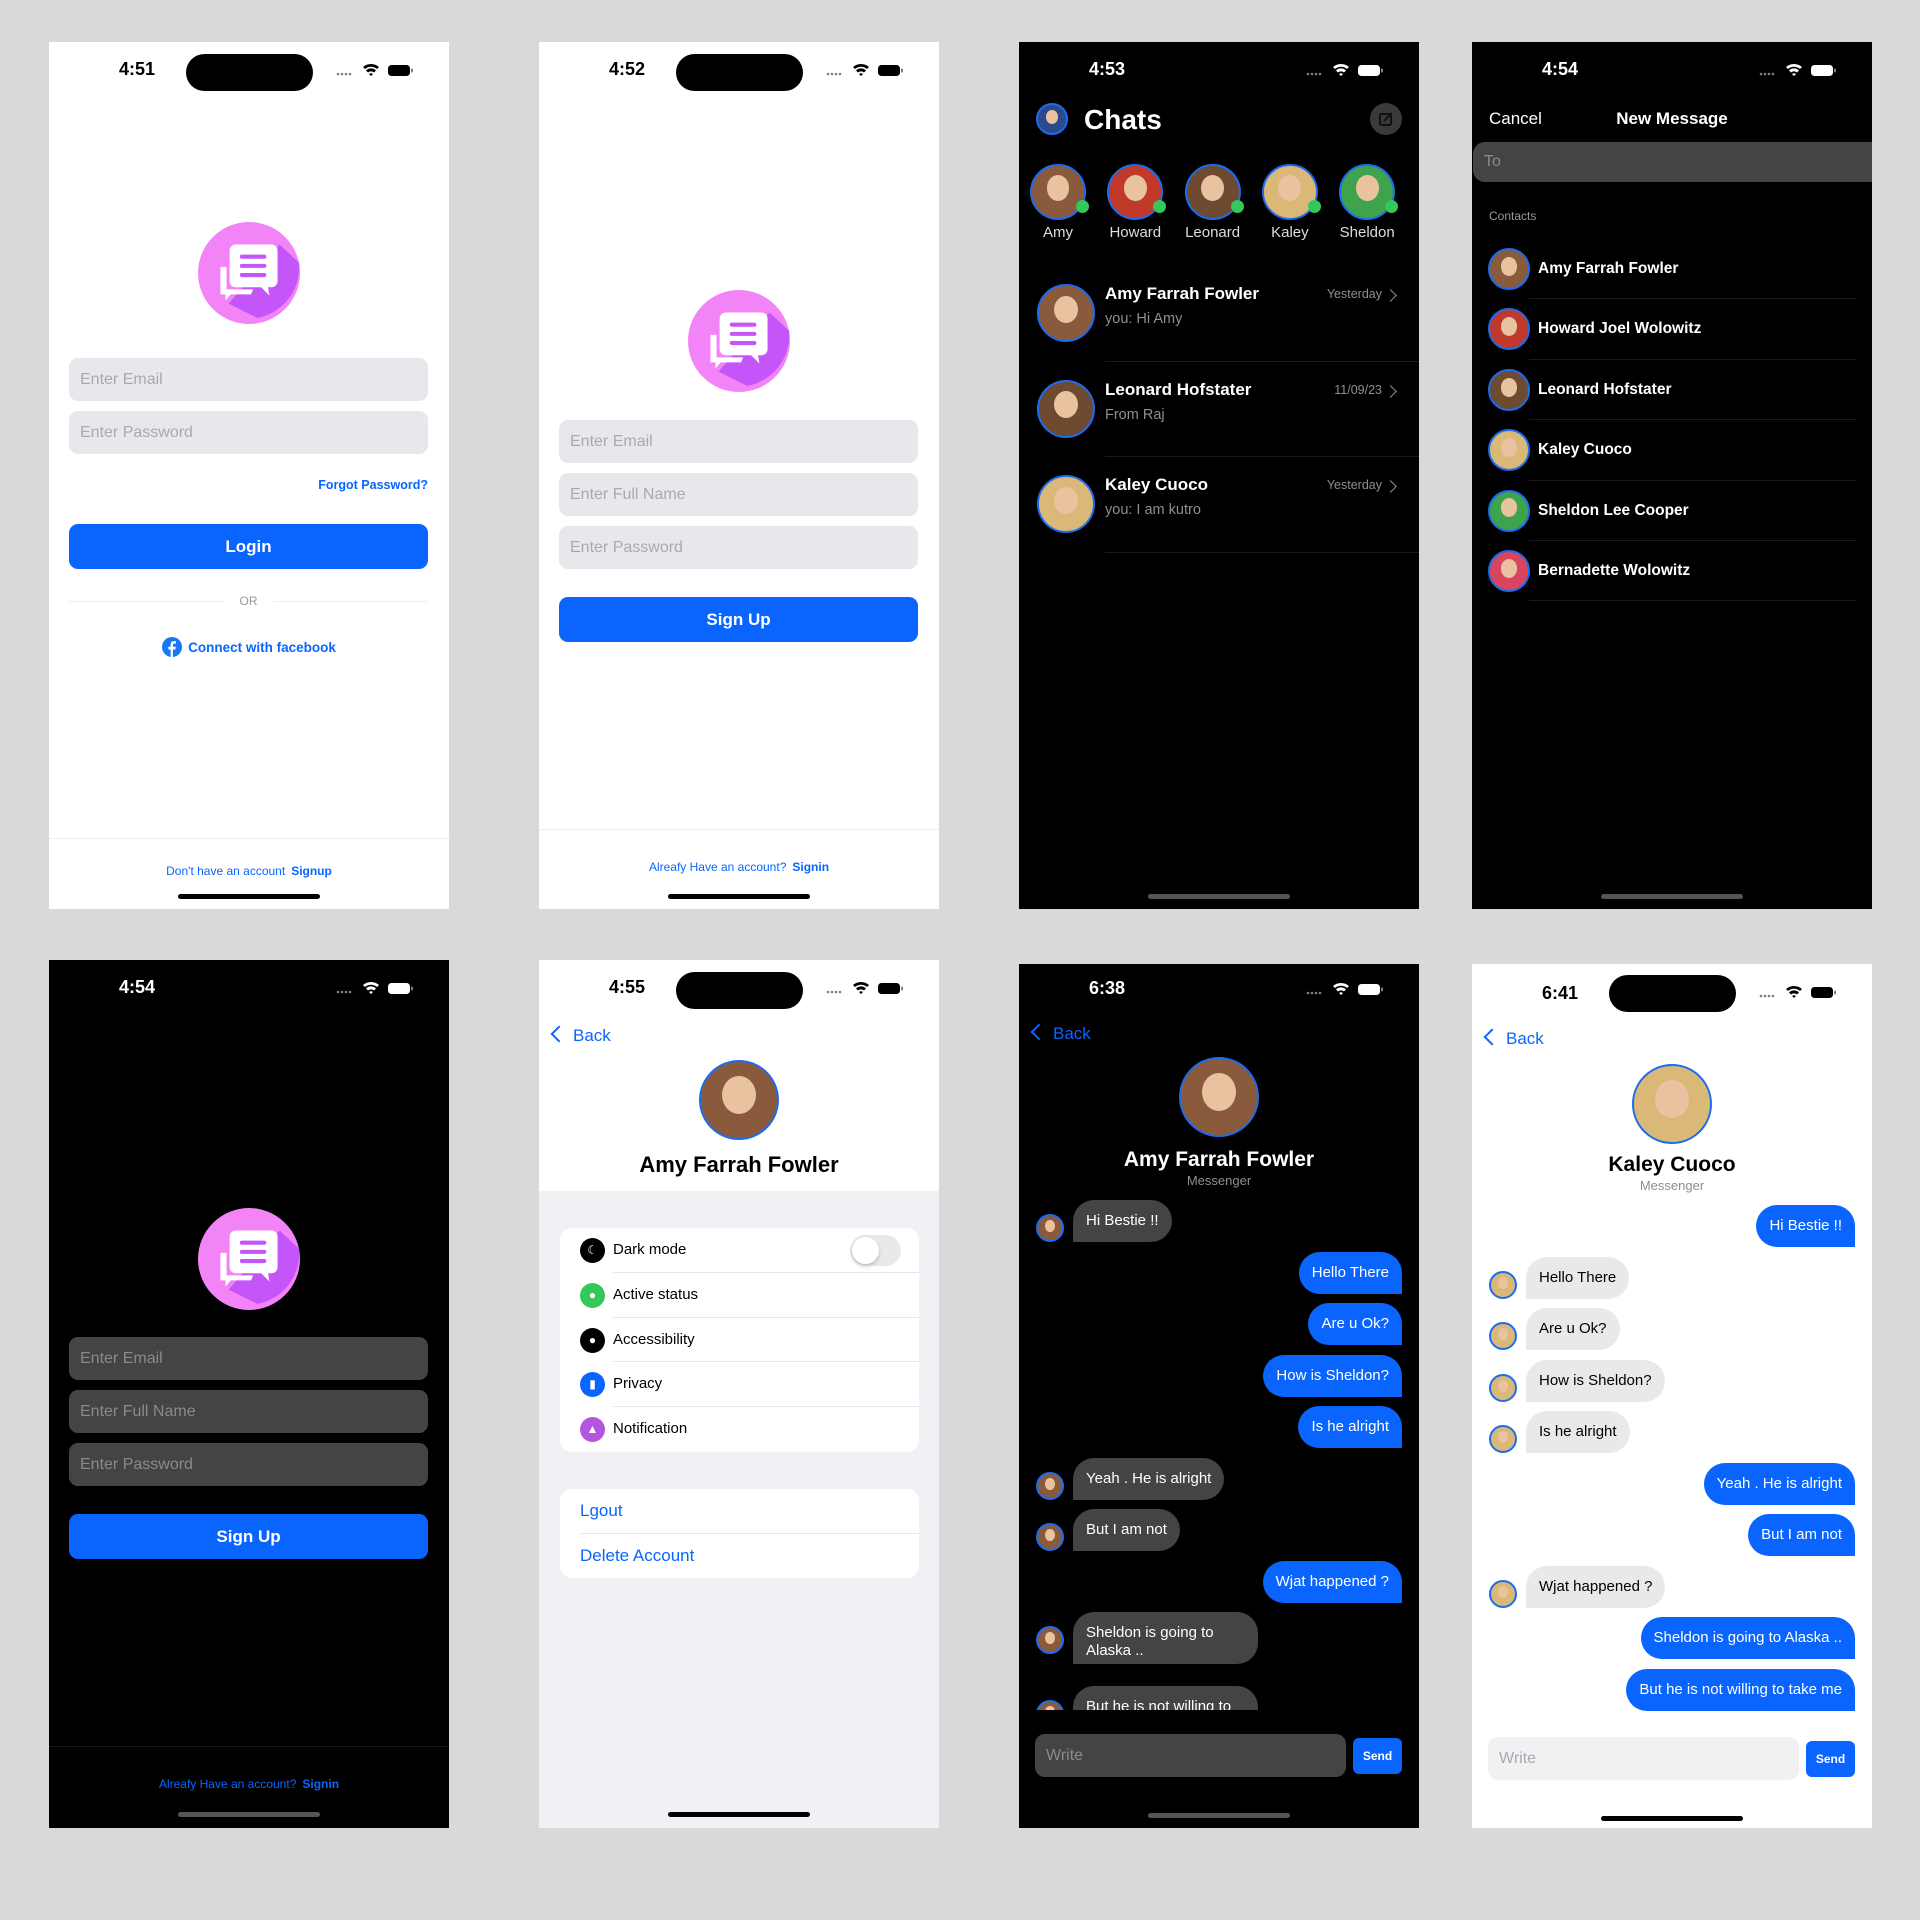 The height and width of the screenshot is (1920, 1920). I want to click on dark-mode-toggle, so click(875, 1250).